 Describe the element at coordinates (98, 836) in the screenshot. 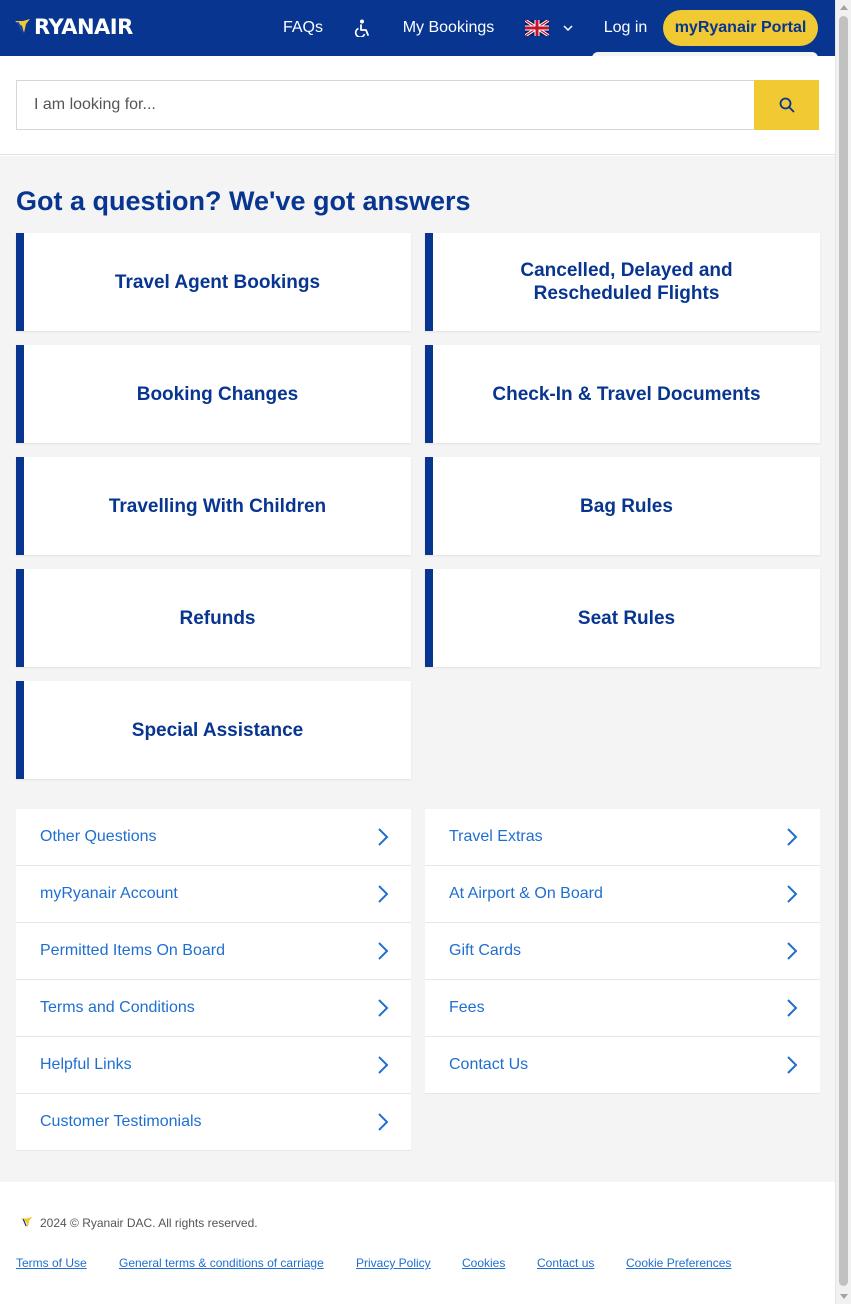

I see `link-label: Other Questions` at that location.